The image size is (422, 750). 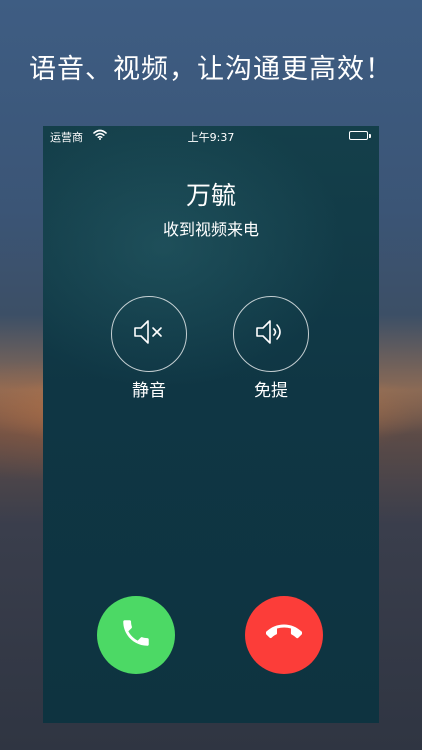 I want to click on status-bar: 运营商 上午9:37, so click(x=211, y=136).